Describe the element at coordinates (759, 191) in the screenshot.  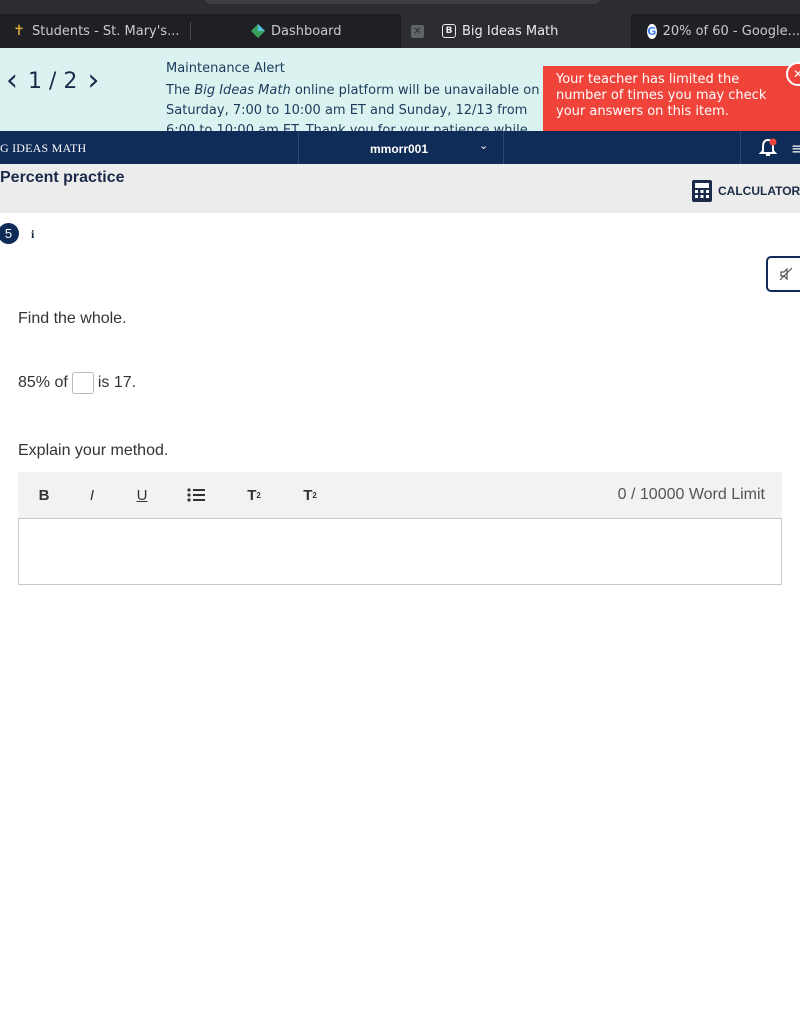
I see `calculators-label: CALCULATORS` at that location.